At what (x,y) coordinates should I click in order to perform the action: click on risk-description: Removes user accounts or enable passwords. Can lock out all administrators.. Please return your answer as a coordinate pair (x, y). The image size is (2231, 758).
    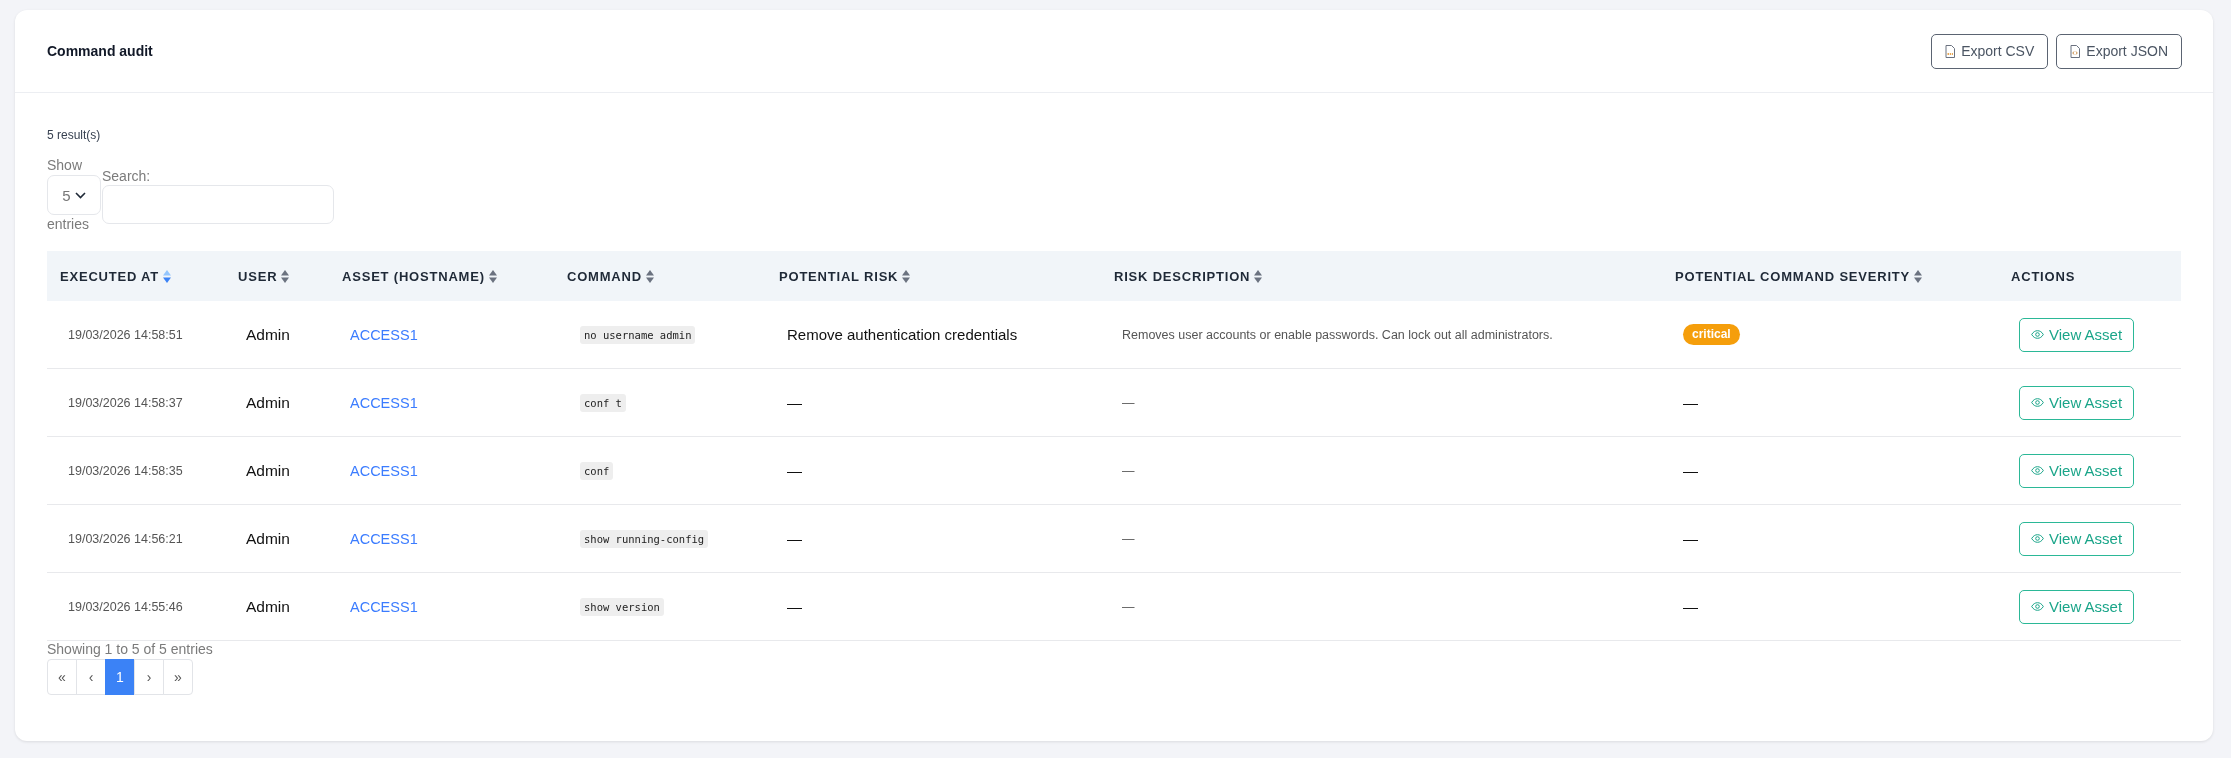
    Looking at the image, I should click on (1337, 334).